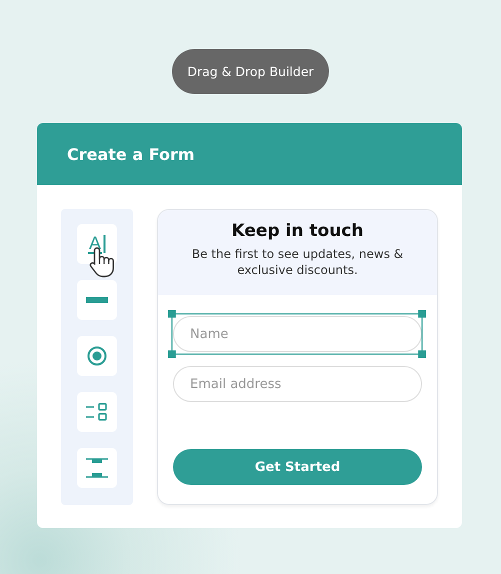 The height and width of the screenshot is (574, 501). I want to click on spacing-icon, so click(97, 468).